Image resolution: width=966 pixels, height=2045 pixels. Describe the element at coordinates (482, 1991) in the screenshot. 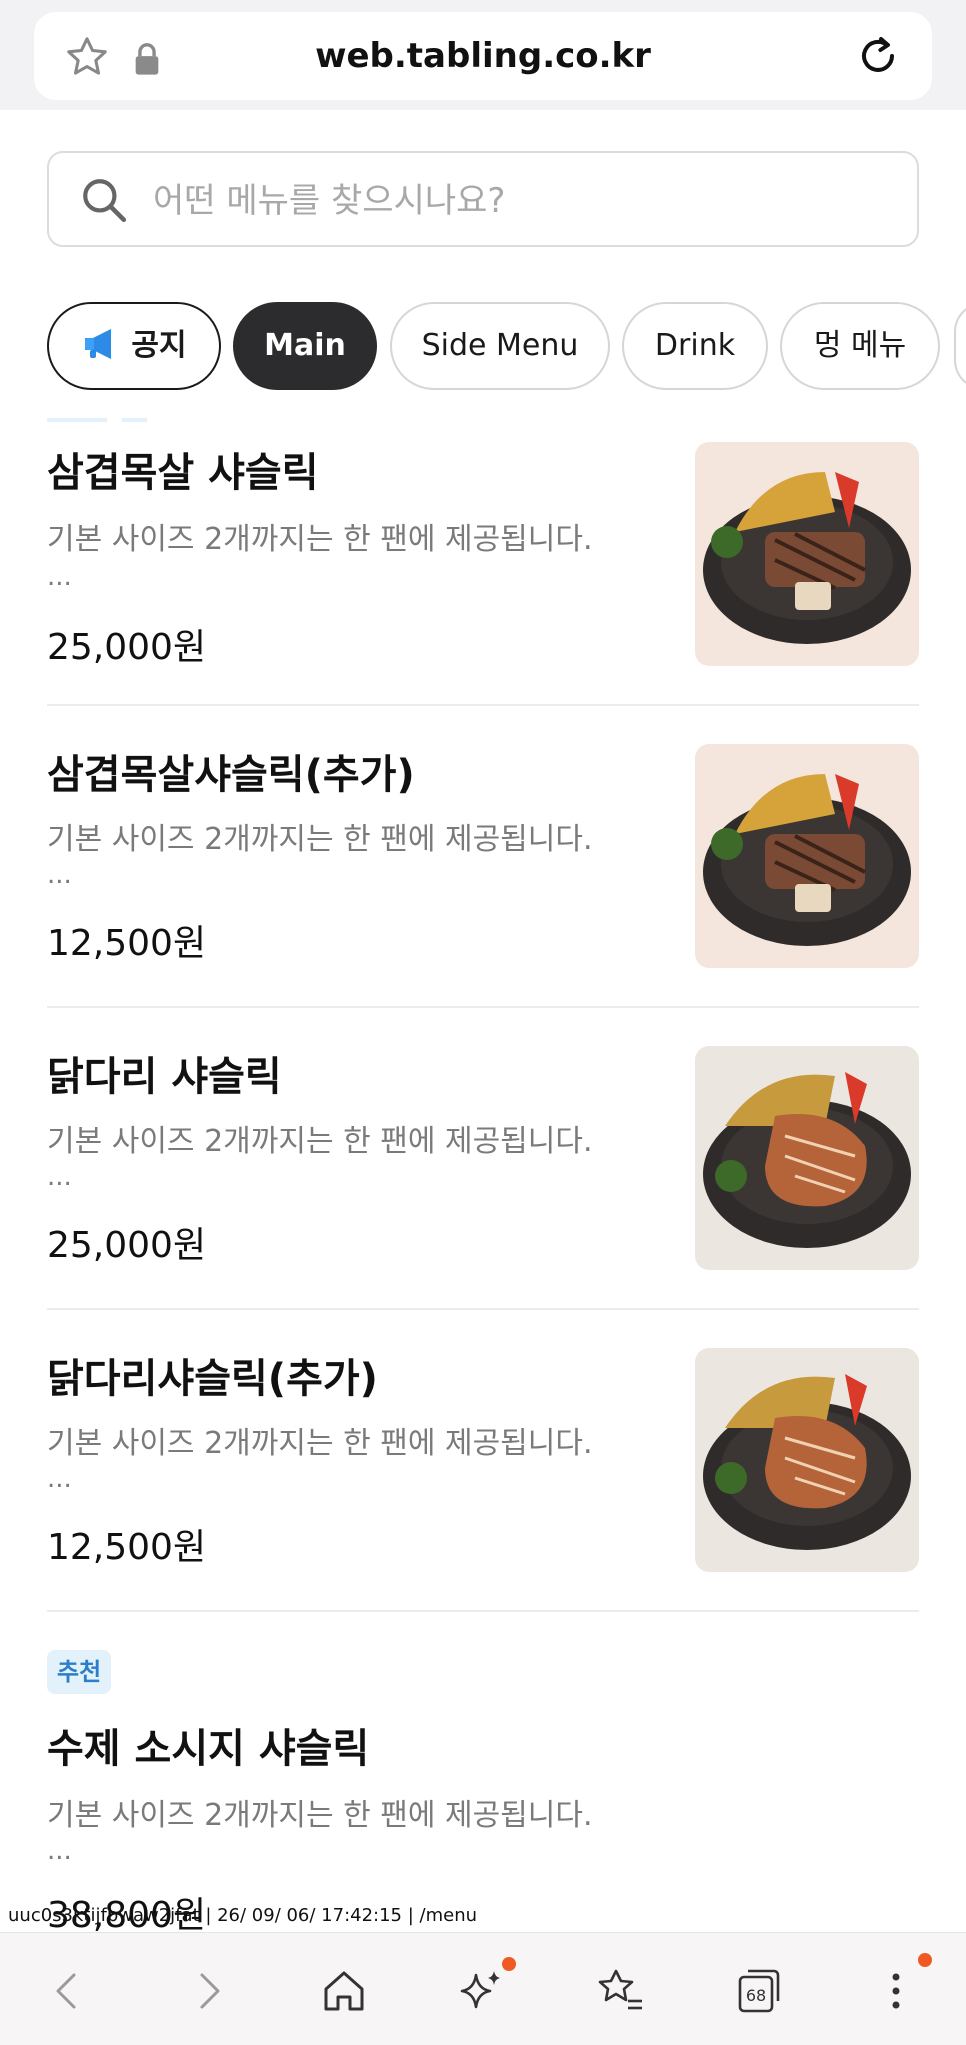

I see `sparkle-icon` at that location.